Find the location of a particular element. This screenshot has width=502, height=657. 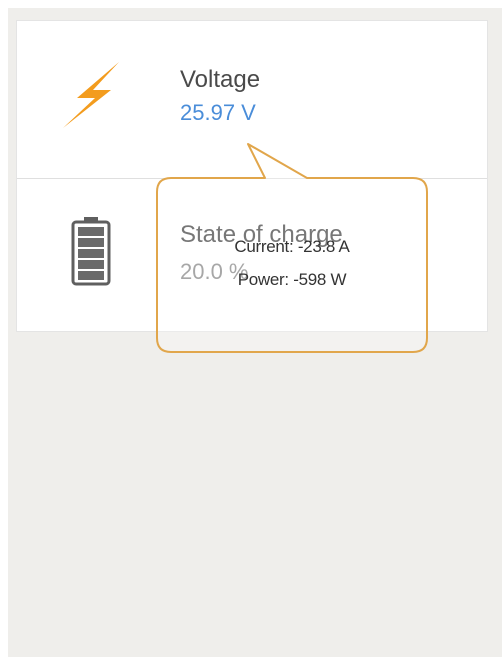

battery-icon is located at coordinates (91, 251).